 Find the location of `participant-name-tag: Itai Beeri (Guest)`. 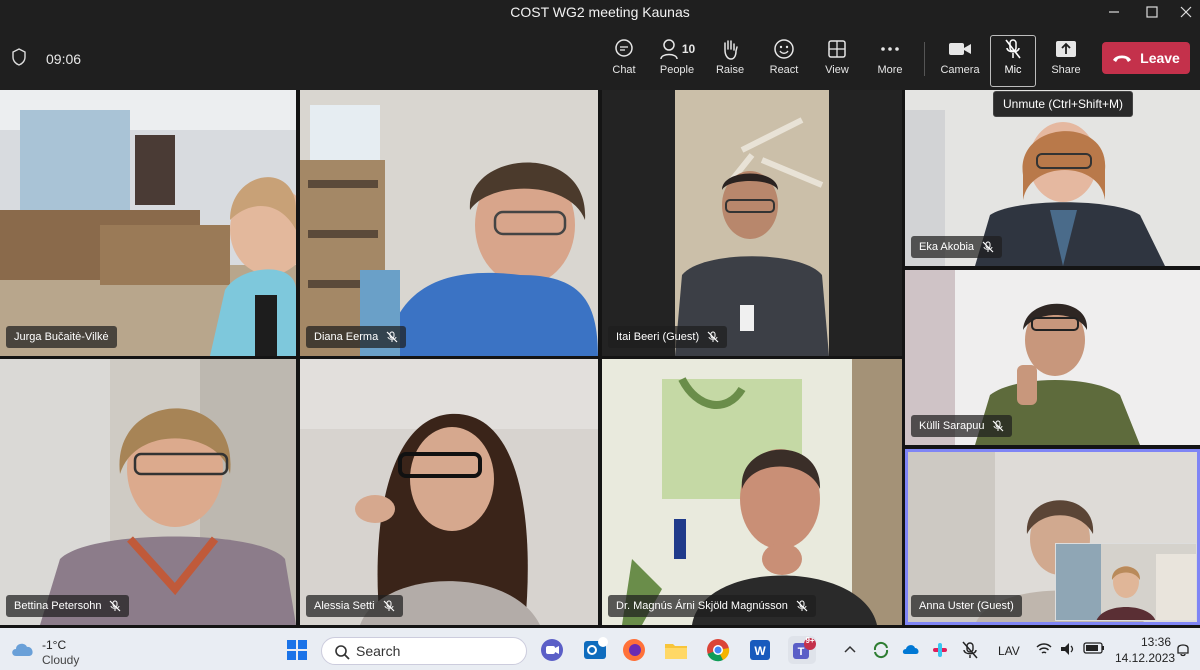

participant-name-tag: Itai Beeri (Guest) is located at coordinates (668, 337).